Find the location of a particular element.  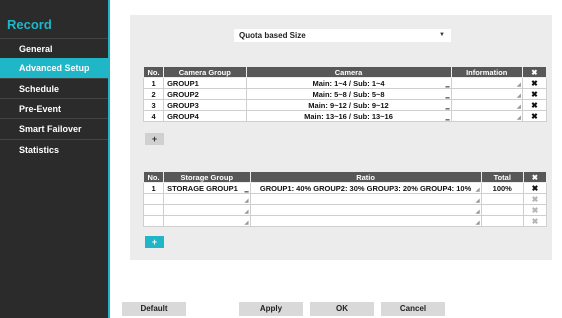

col-header-information: Information is located at coordinates (486, 72).